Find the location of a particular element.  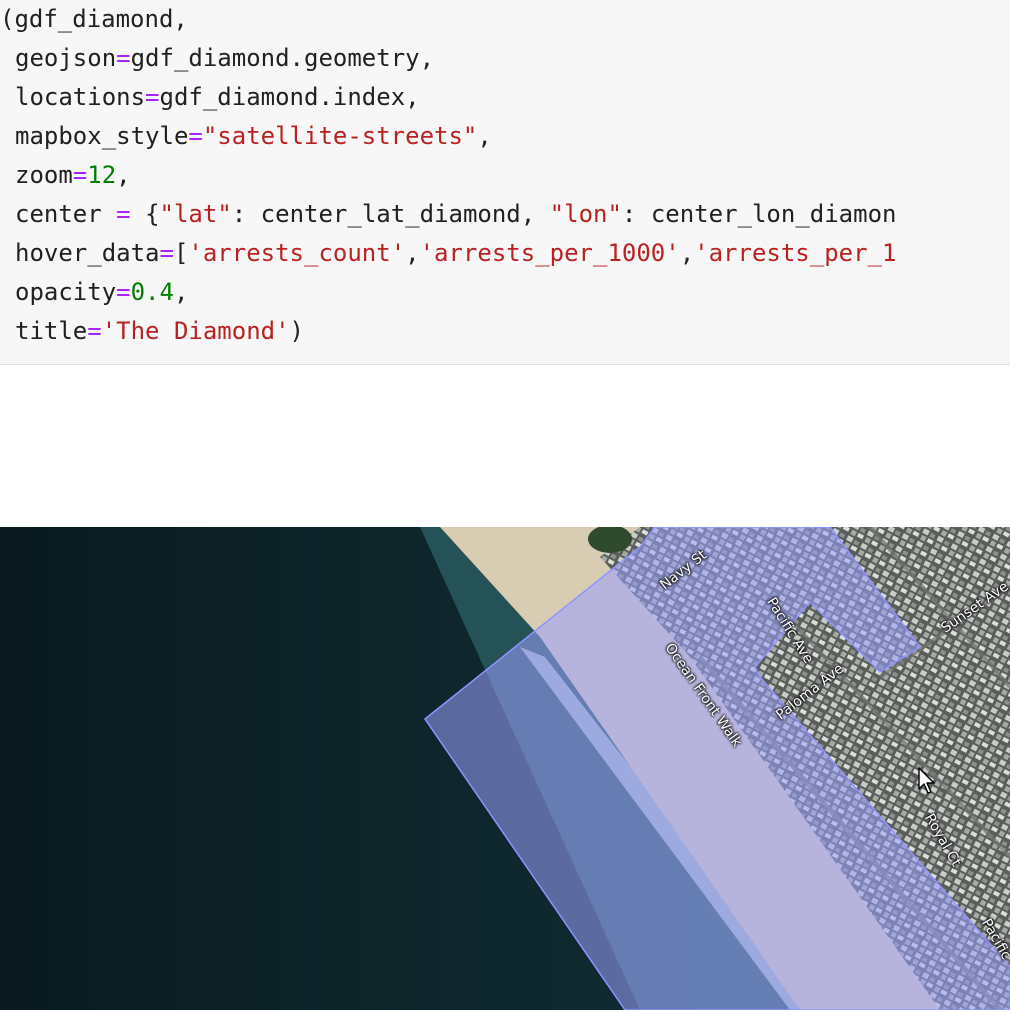

code-line-3: locations=gdf_diamond.index, is located at coordinates (217, 97).